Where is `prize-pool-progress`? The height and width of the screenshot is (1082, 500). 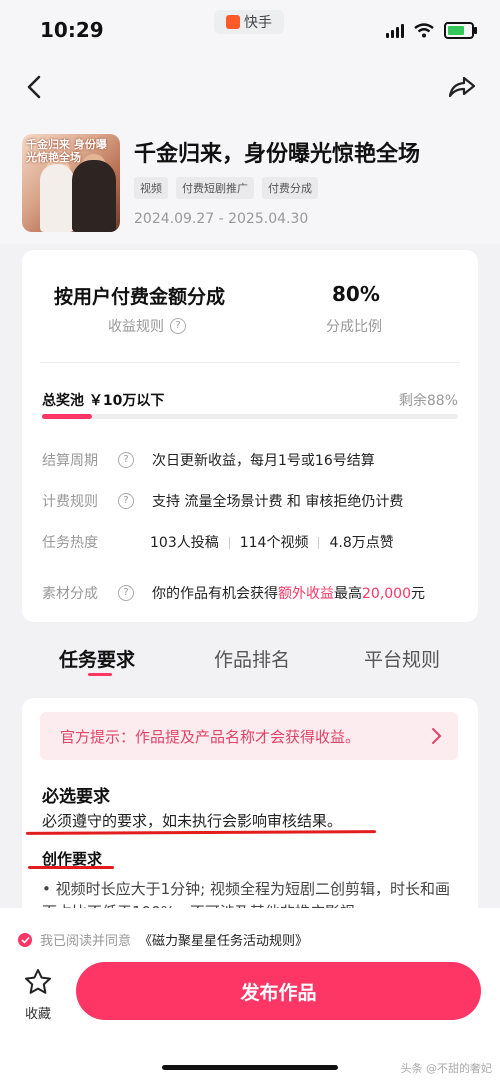
prize-pool-progress is located at coordinates (250, 416).